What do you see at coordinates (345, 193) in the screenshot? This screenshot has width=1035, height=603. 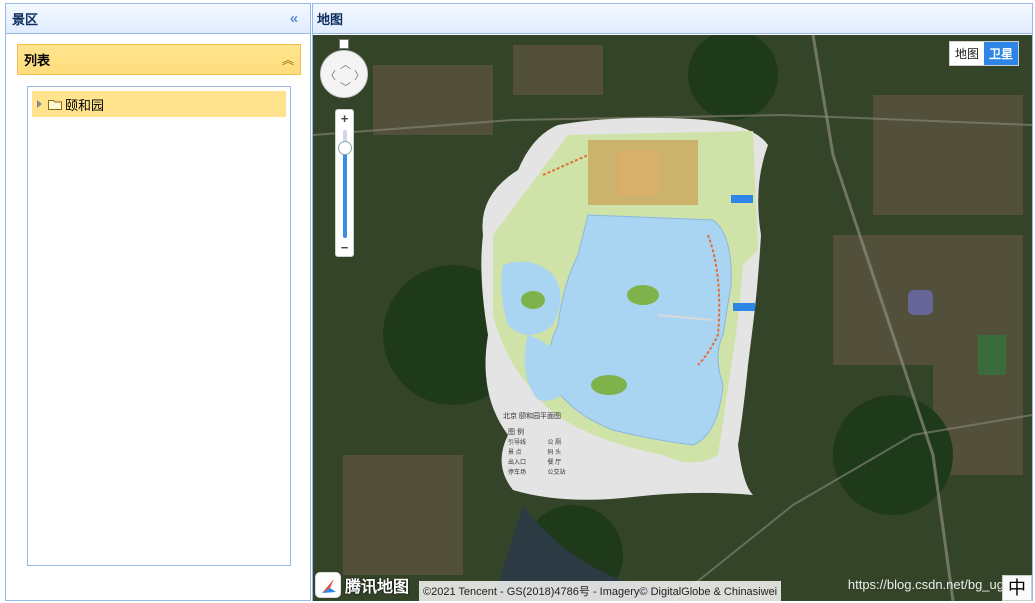 I see `zoom-fill` at bounding box center [345, 193].